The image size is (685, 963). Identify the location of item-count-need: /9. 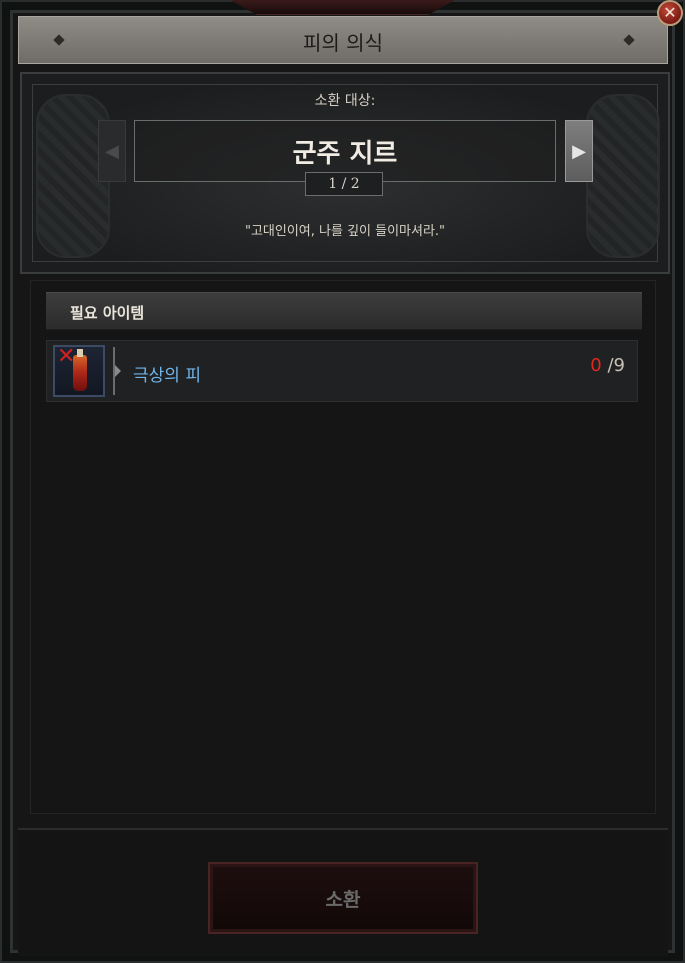
(616, 365).